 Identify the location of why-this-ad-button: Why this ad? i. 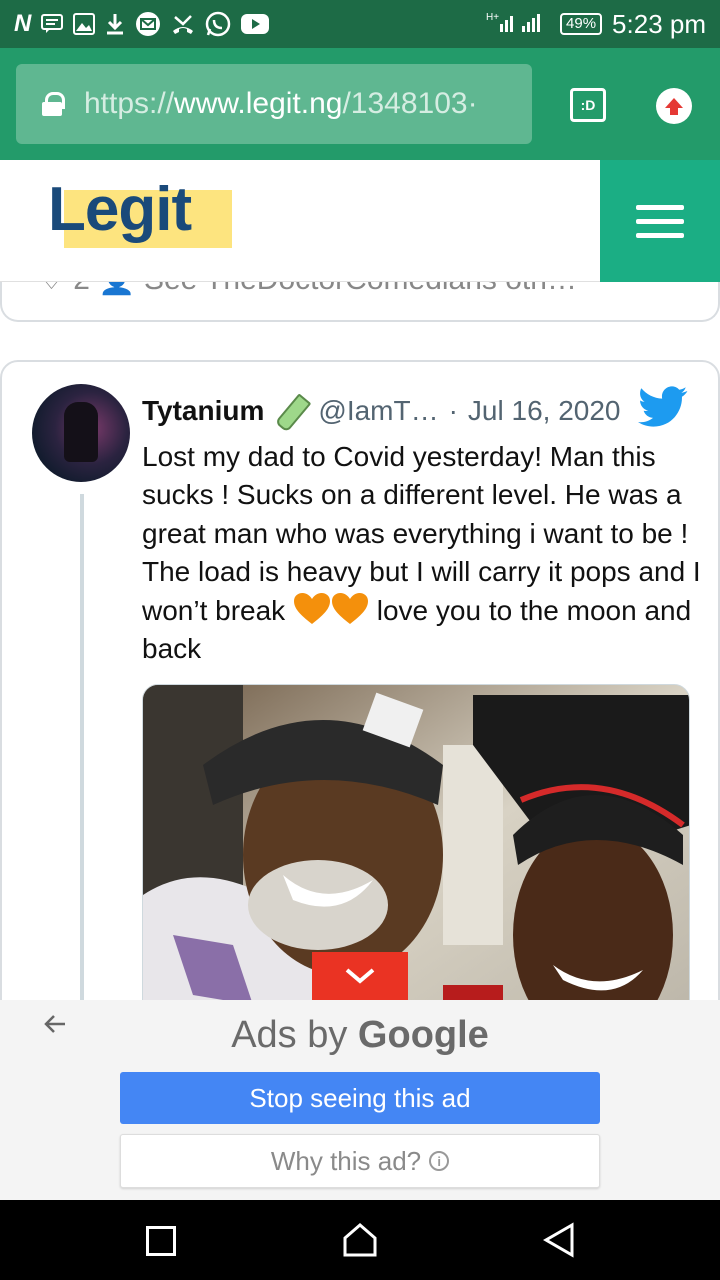
(360, 1161).